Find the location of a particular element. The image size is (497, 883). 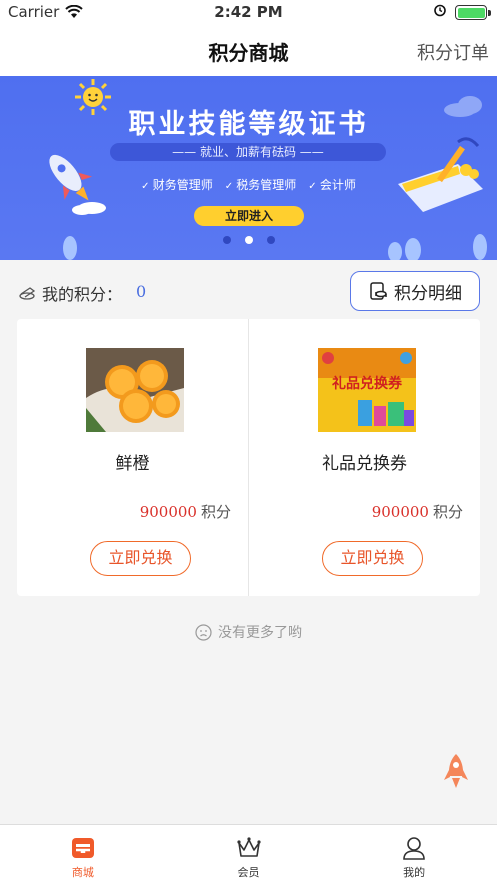

orange-photo-icon is located at coordinates (135, 390).